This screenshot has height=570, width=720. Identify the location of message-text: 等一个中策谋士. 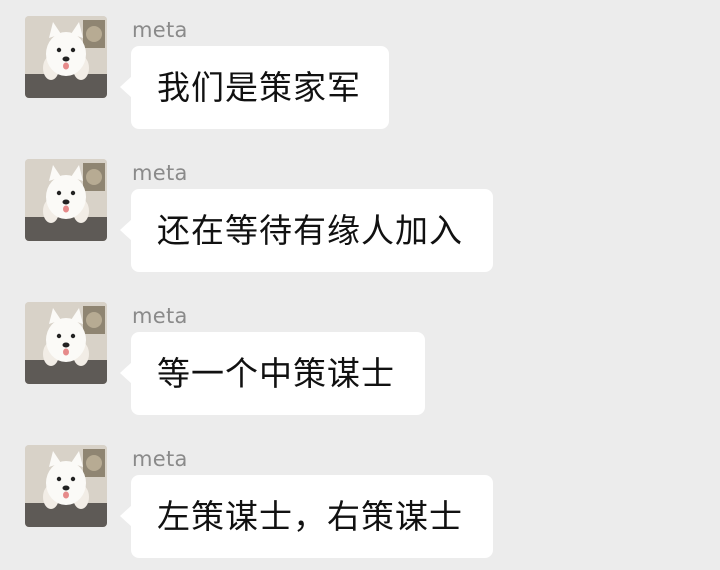
(276, 373).